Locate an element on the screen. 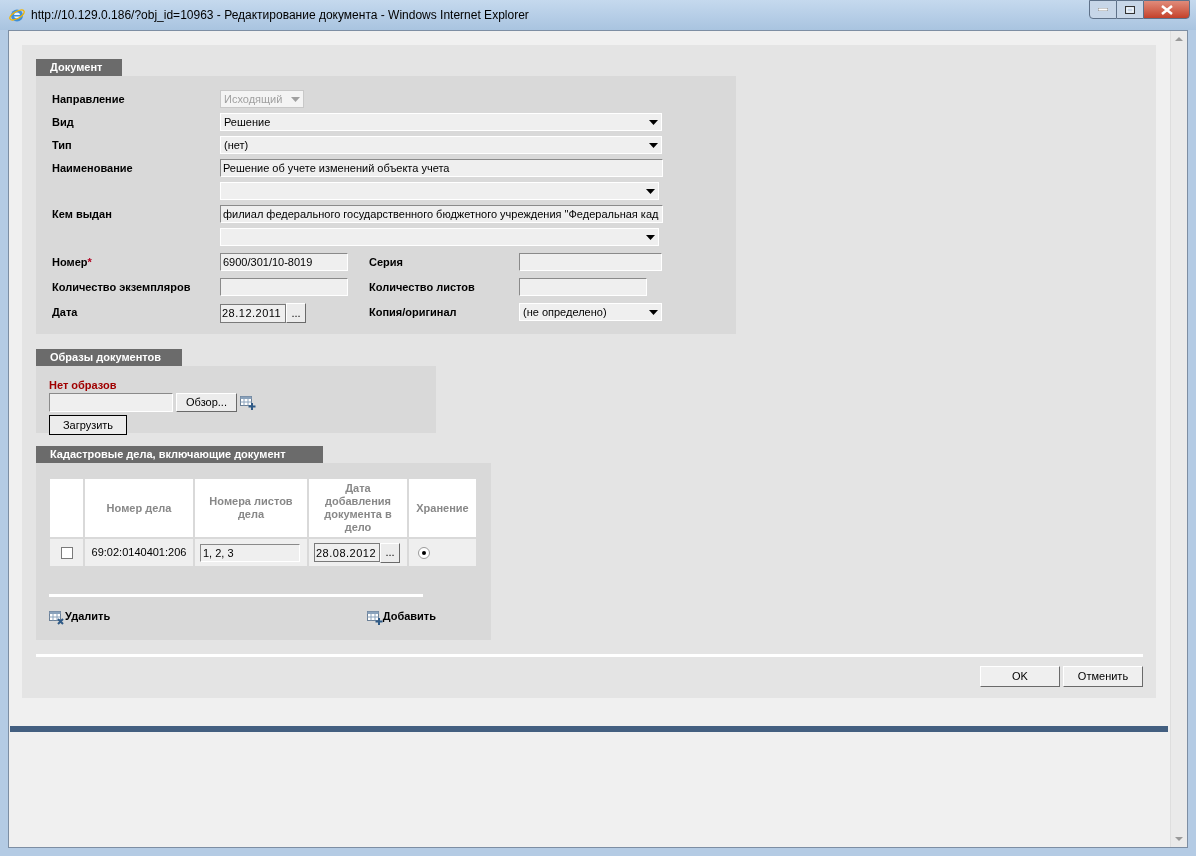 The width and height of the screenshot is (1196, 856). section-header: Кадастровые дела, включающие документ is located at coordinates (179, 454).